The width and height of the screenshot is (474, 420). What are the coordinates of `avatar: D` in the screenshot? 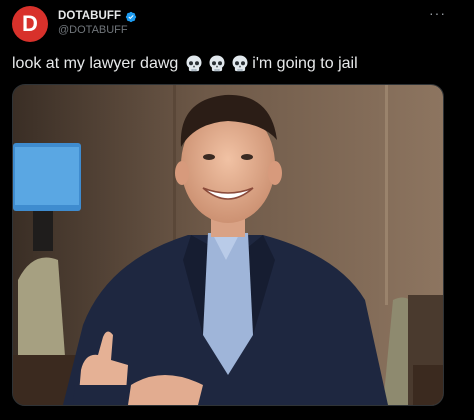 It's located at (30, 24).